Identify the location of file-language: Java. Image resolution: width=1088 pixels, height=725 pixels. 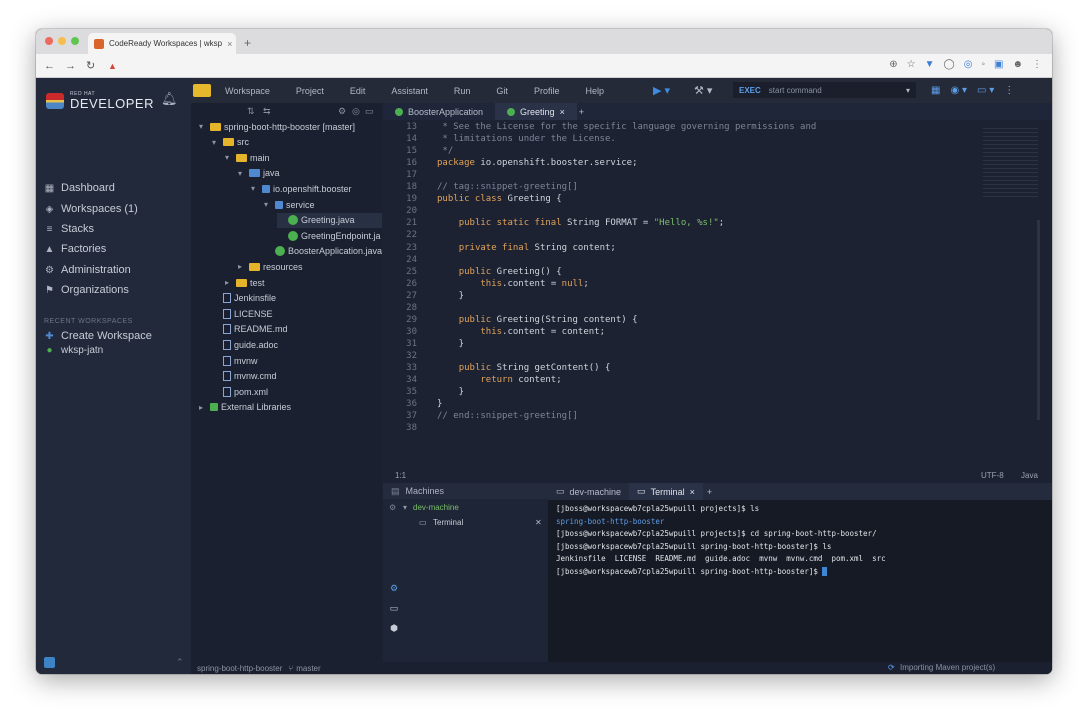
(1029, 475).